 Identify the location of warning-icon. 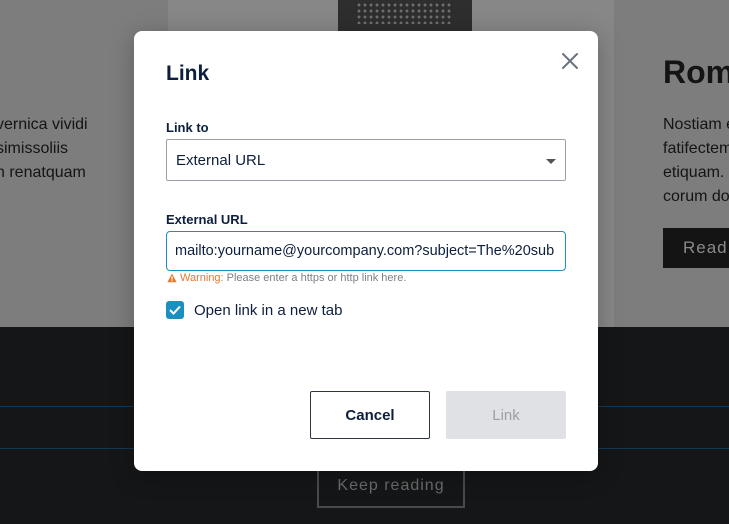
(172, 278).